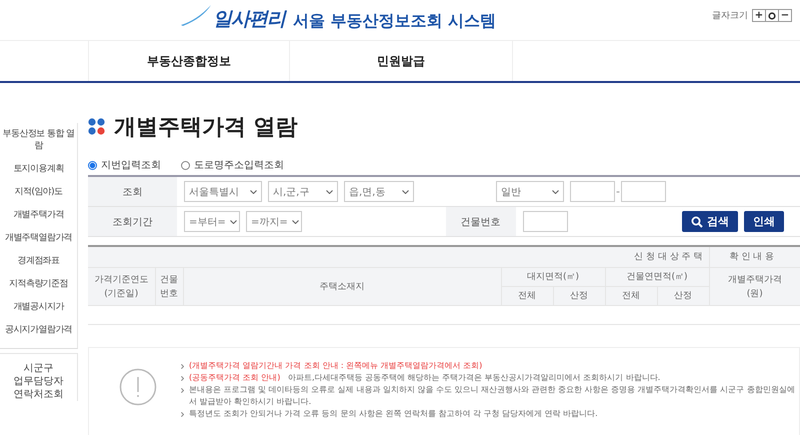 Image resolution: width=800 pixels, height=435 pixels. I want to click on sidebar-item: 부동산정보 통합 열람, so click(38, 140).